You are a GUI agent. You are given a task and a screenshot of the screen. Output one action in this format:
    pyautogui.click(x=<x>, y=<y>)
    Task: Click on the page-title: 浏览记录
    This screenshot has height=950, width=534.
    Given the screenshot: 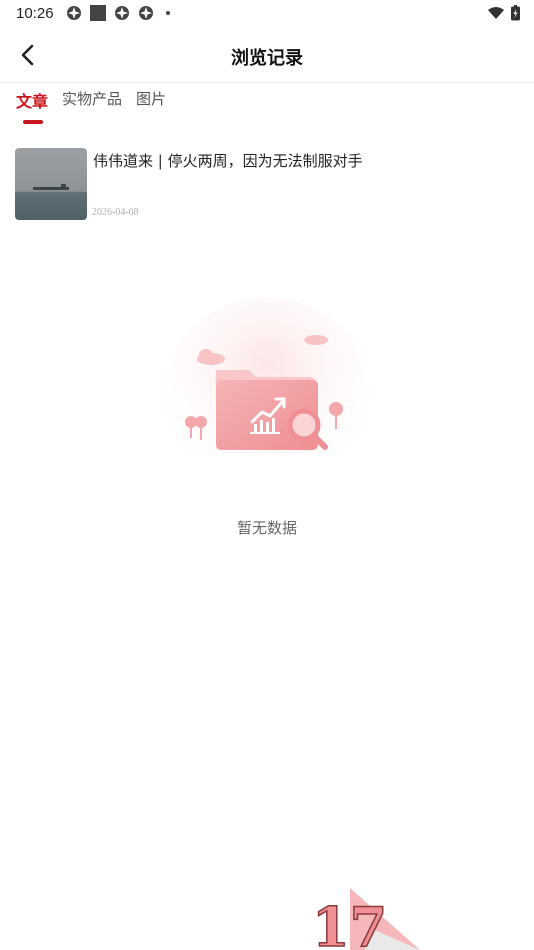 What is the action you would take?
    pyautogui.click(x=267, y=58)
    